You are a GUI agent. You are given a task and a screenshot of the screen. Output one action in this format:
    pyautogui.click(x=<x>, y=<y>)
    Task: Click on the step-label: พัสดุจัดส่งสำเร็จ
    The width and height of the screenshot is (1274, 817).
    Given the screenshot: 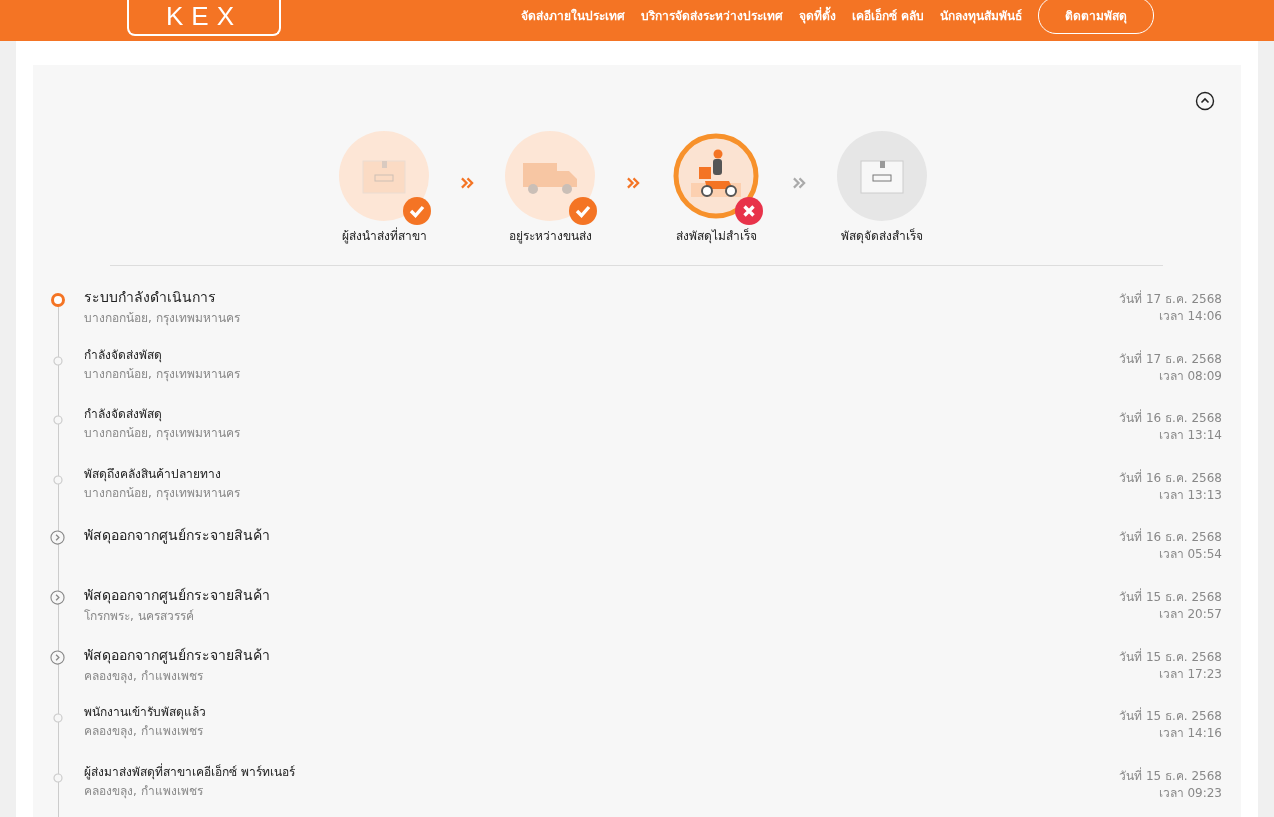 What is the action you would take?
    pyautogui.click(x=882, y=236)
    